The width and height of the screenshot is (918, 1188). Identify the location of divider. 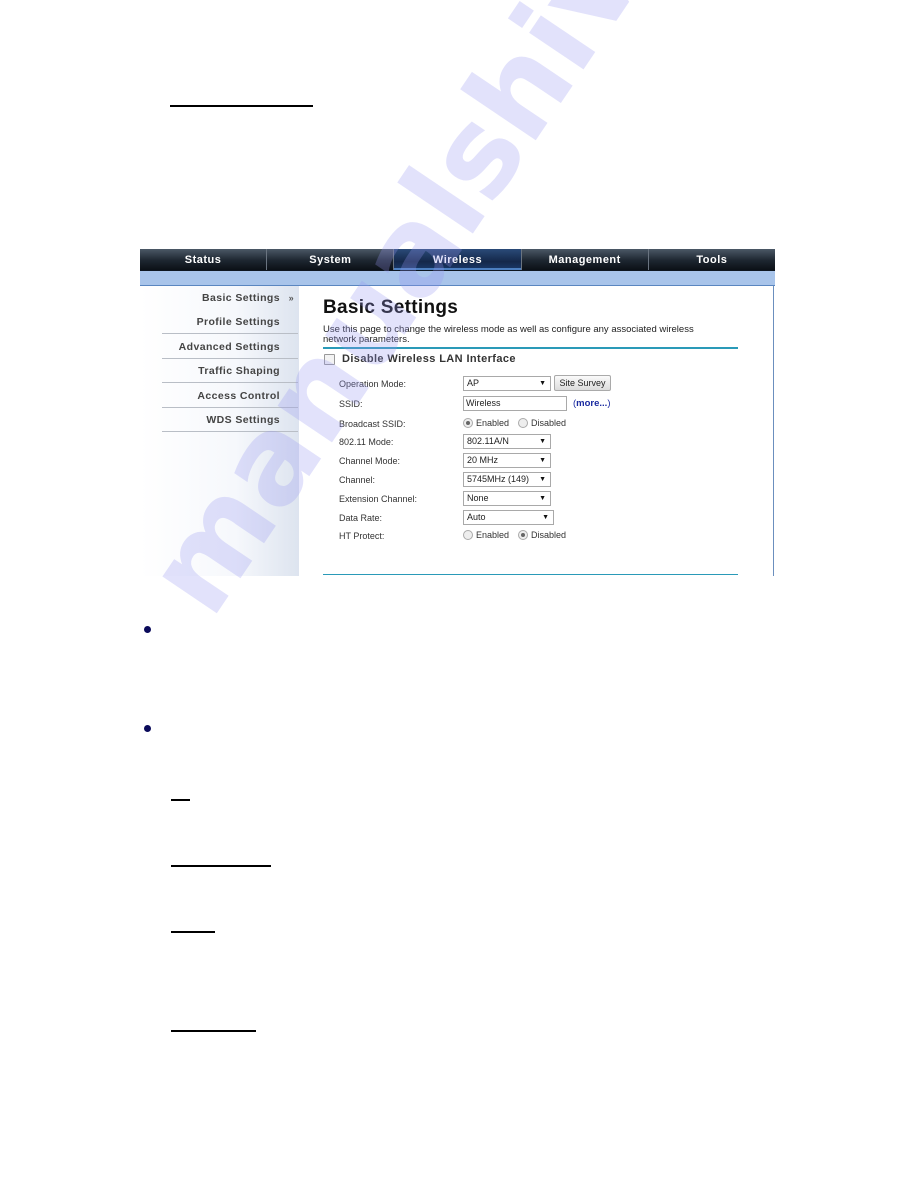
(530, 348).